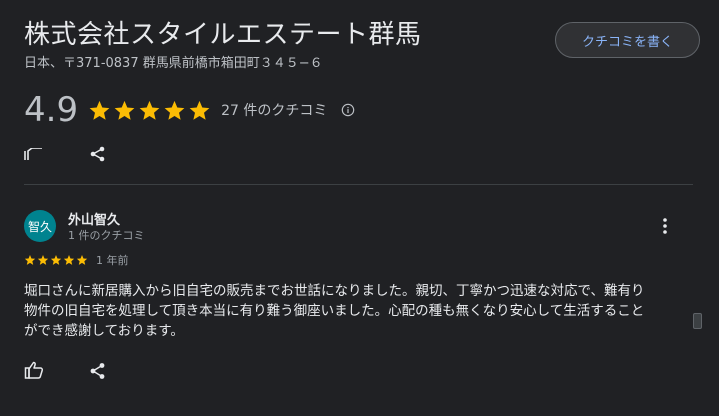 This screenshot has width=719, height=416. Describe the element at coordinates (173, 63) in the screenshot. I see `place-address: 日本、〒371-0837 群馬県前橋市箱田町３４５−６` at that location.